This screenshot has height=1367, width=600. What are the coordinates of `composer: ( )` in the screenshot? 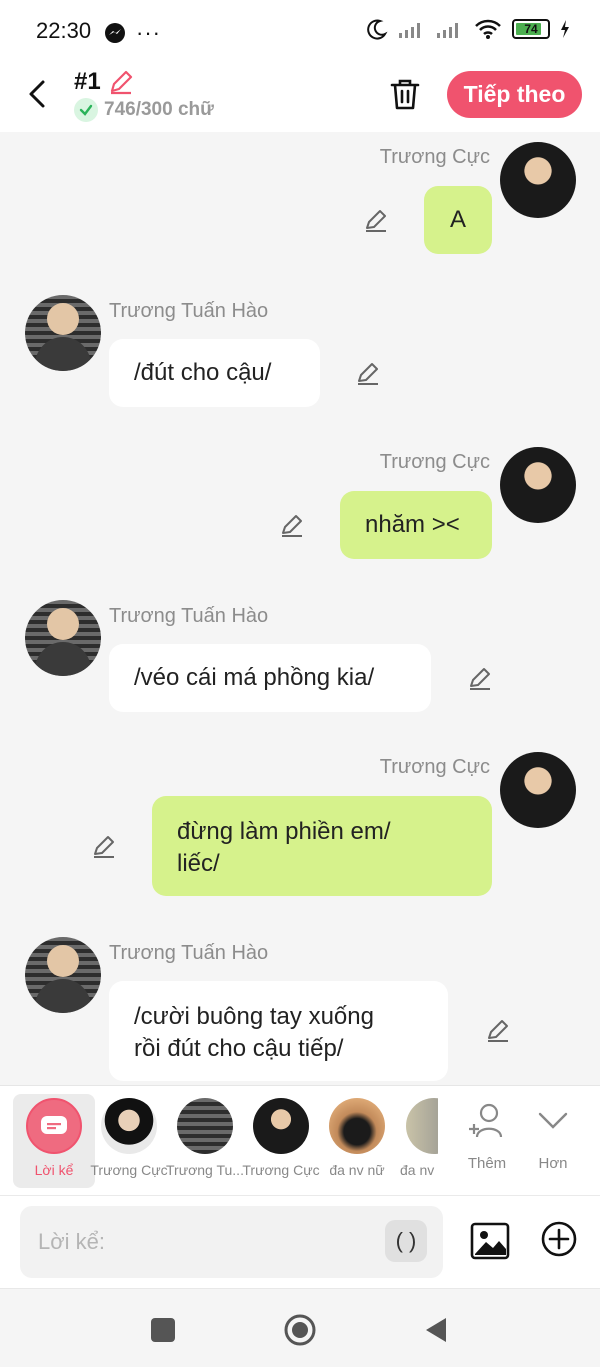 It's located at (300, 1241).